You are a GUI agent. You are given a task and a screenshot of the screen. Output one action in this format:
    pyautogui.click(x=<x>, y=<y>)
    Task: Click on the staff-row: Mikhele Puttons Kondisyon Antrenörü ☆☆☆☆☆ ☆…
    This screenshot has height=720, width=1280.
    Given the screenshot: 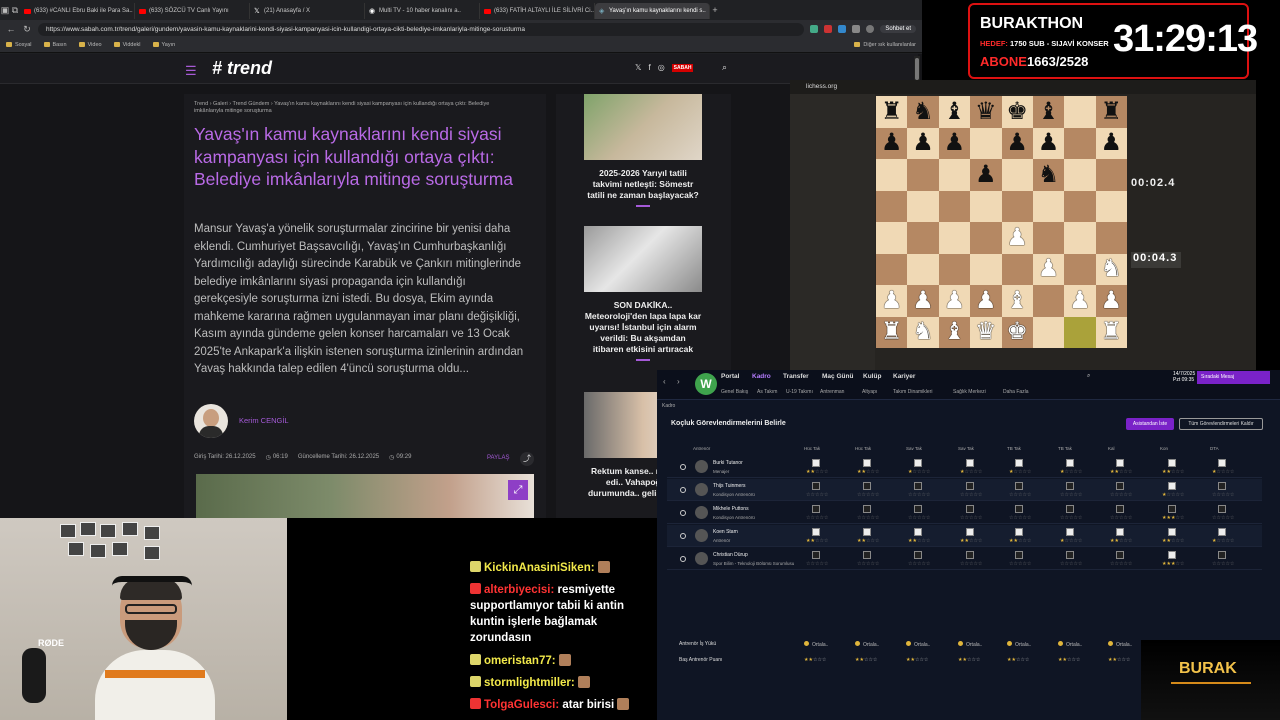 What is the action you would take?
    pyautogui.click(x=964, y=513)
    